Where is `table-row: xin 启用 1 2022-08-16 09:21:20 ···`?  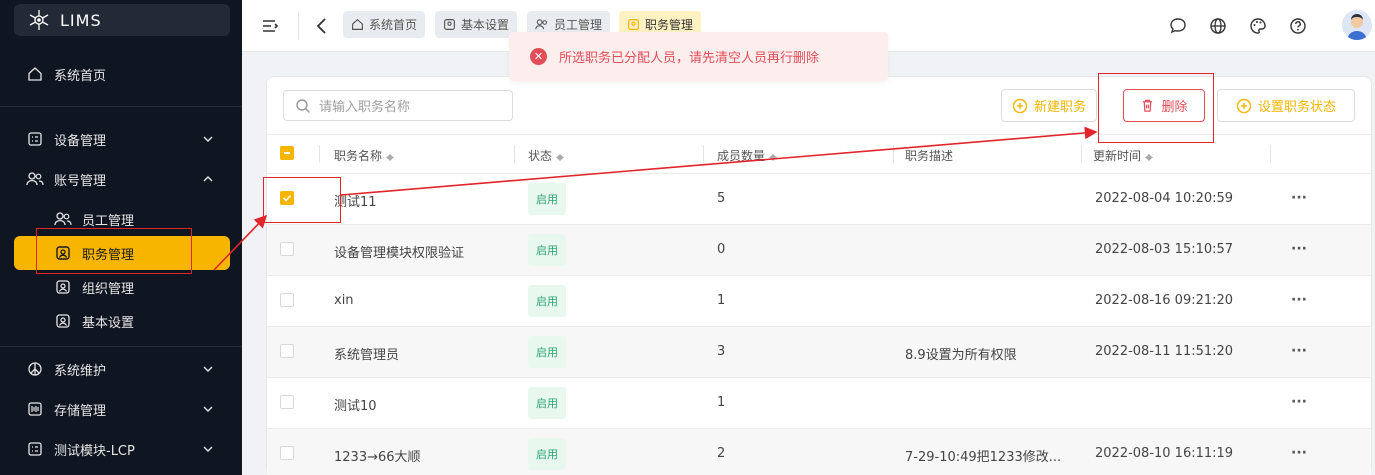
table-row: xin 启用 1 2022-08-16 09:21:20 ··· is located at coordinates (819, 301).